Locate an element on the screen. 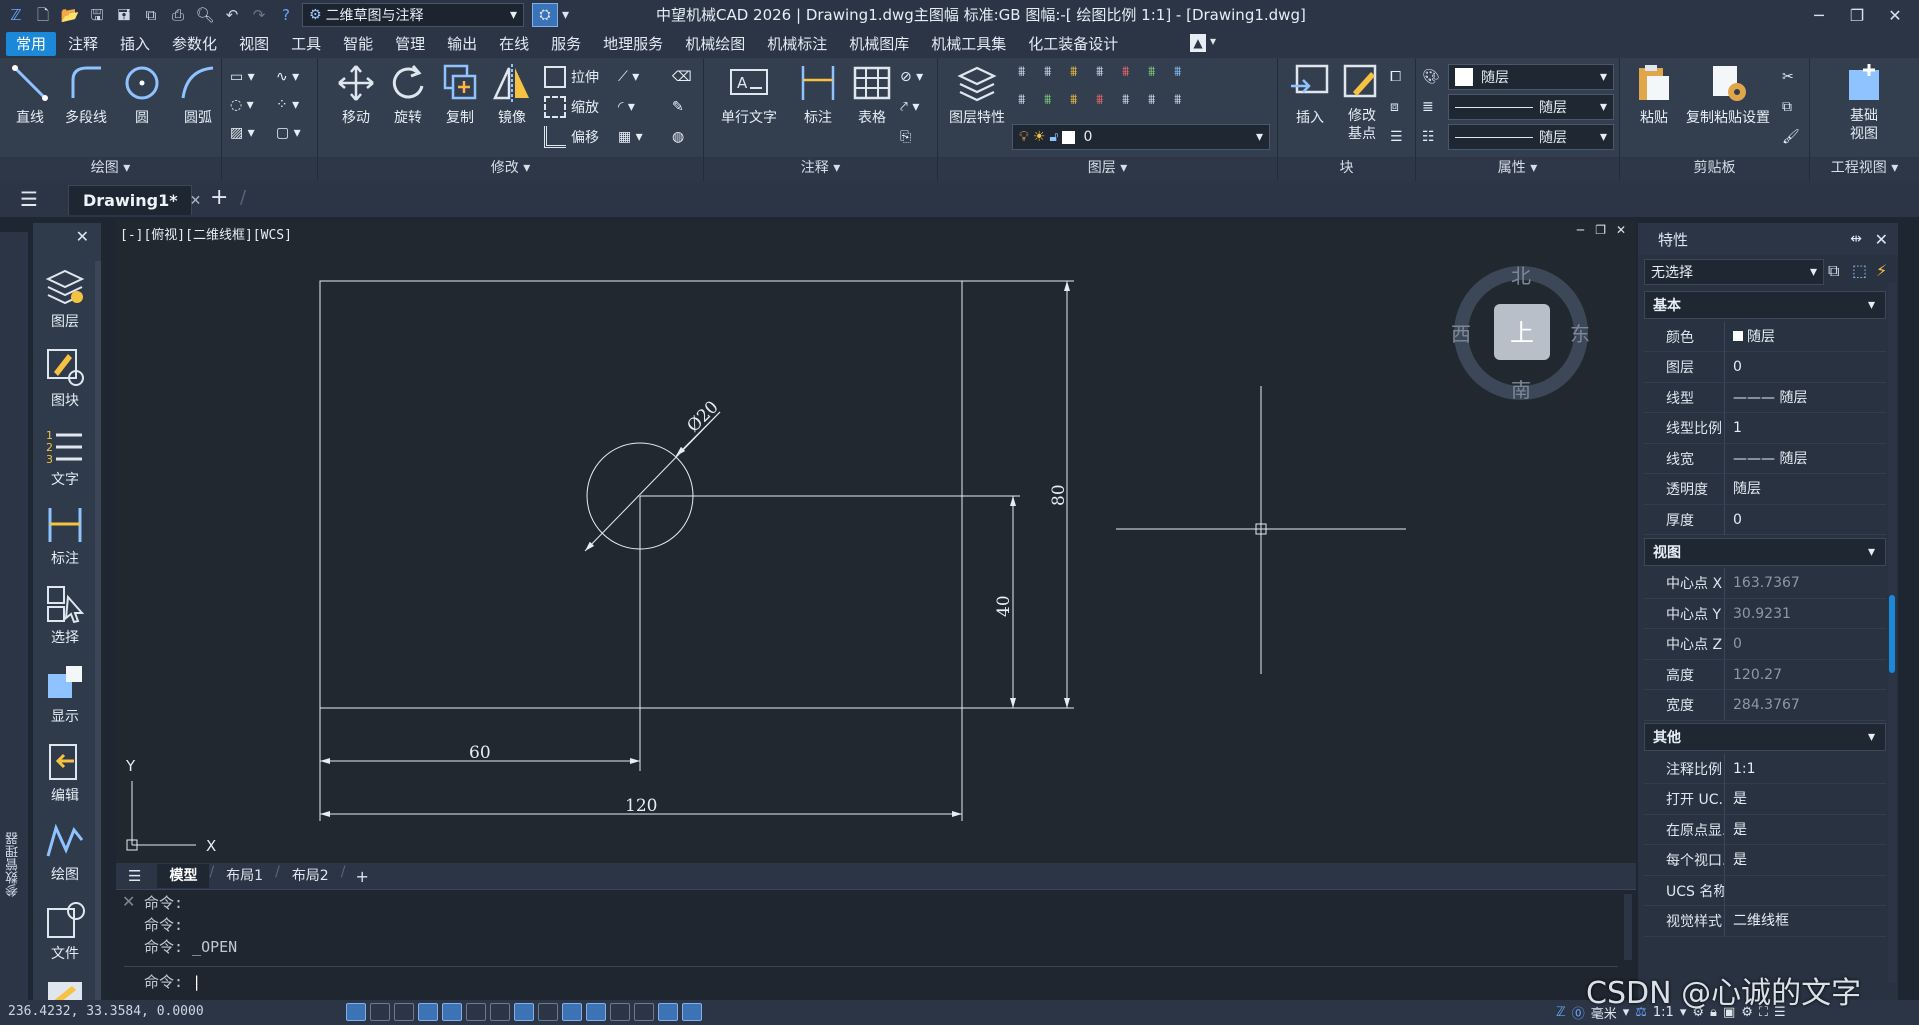 The width and height of the screenshot is (1919, 1025). property-row: 视觉样式 二维线框 is located at coordinates (1765, 921).